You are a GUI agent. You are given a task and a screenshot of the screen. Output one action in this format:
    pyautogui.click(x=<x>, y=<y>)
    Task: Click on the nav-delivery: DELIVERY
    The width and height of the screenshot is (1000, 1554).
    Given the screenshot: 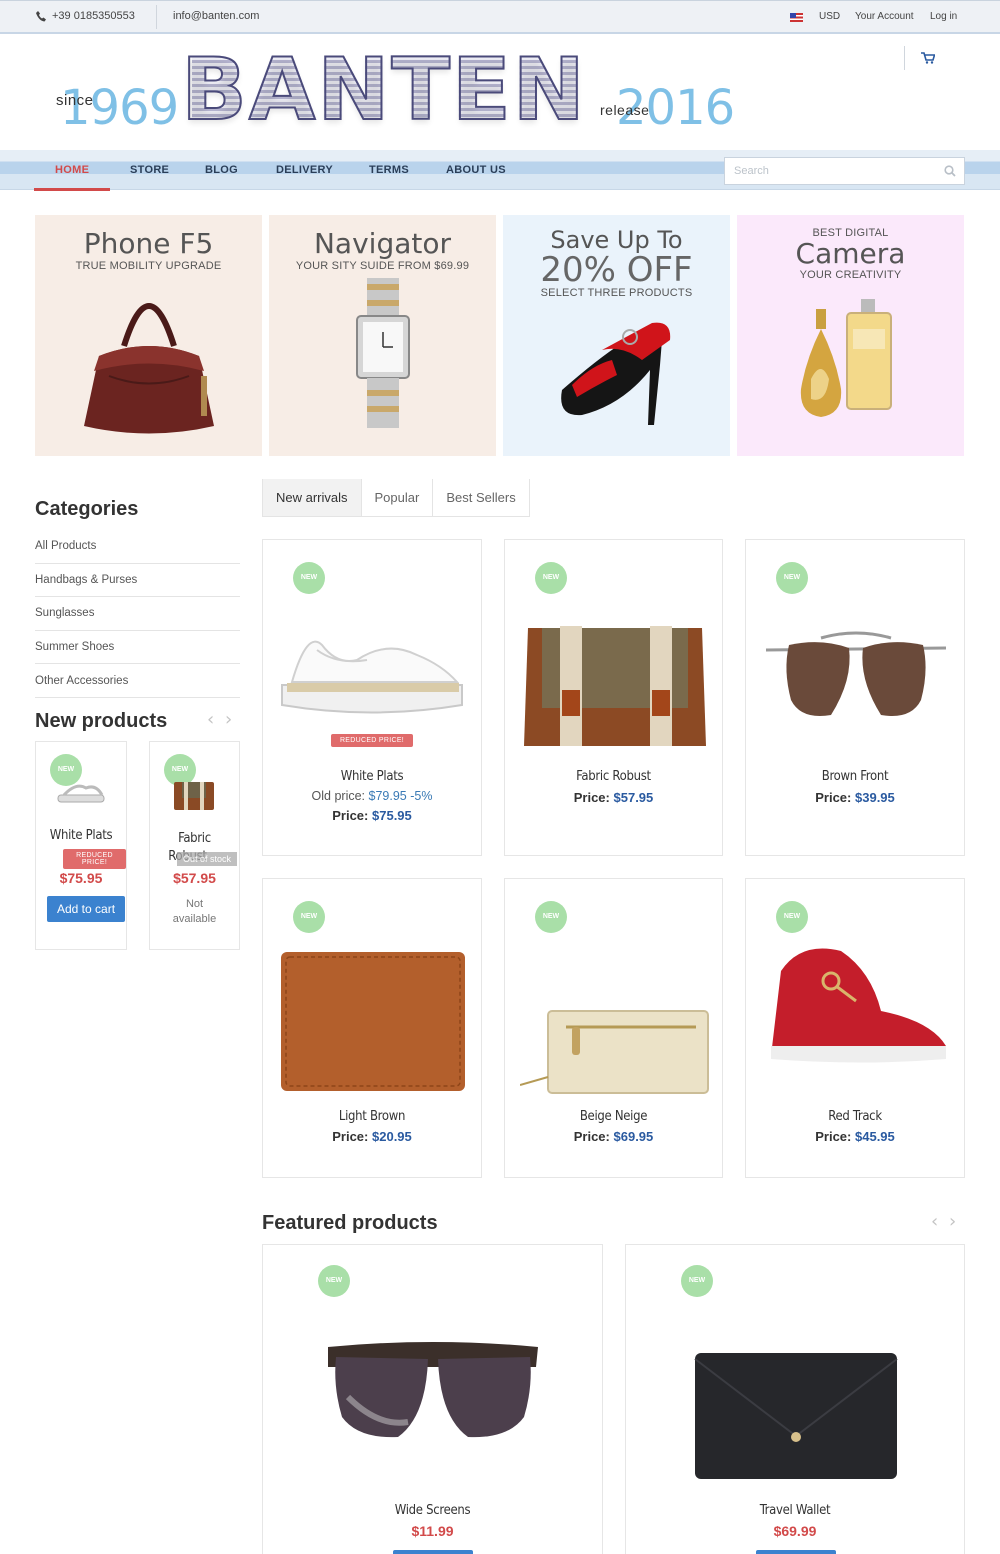 What is the action you would take?
    pyautogui.click(x=304, y=170)
    